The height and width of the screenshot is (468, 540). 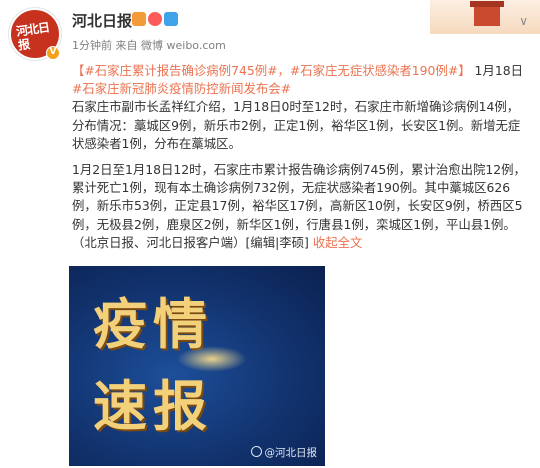 I want to click on post-credit: （北京日报、河北日报客户端）[编辑|李硕], so click(x=190, y=242).